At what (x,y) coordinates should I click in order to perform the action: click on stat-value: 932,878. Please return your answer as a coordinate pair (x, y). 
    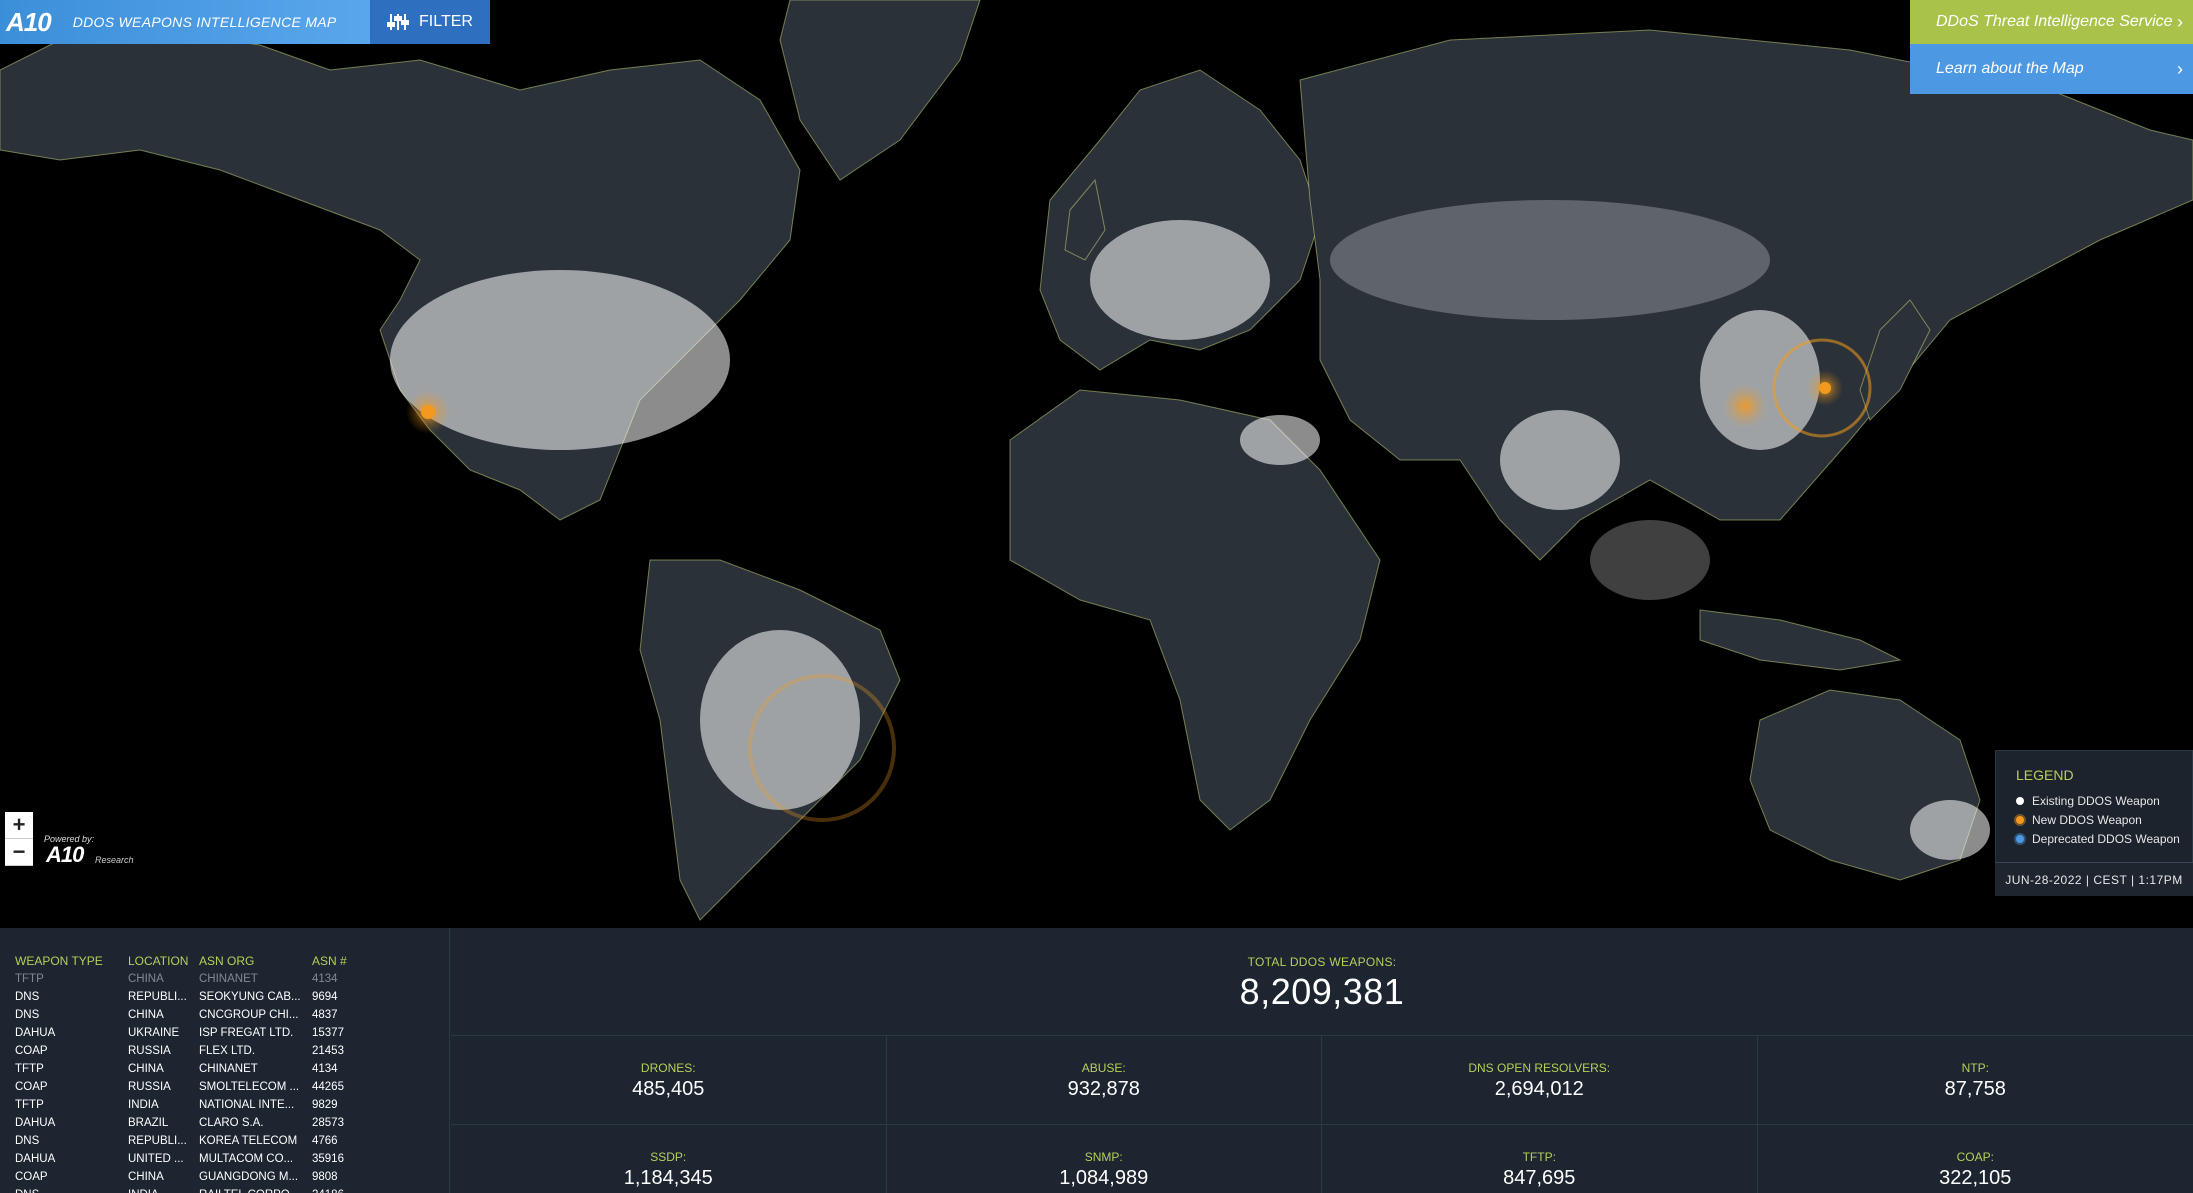
    Looking at the image, I should click on (1103, 1089).